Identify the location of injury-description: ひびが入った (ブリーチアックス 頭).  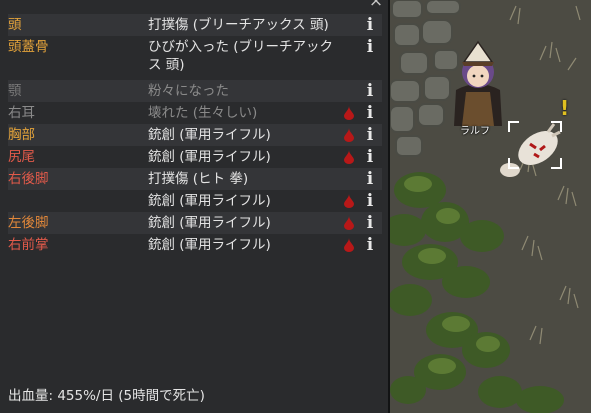
(241, 56).